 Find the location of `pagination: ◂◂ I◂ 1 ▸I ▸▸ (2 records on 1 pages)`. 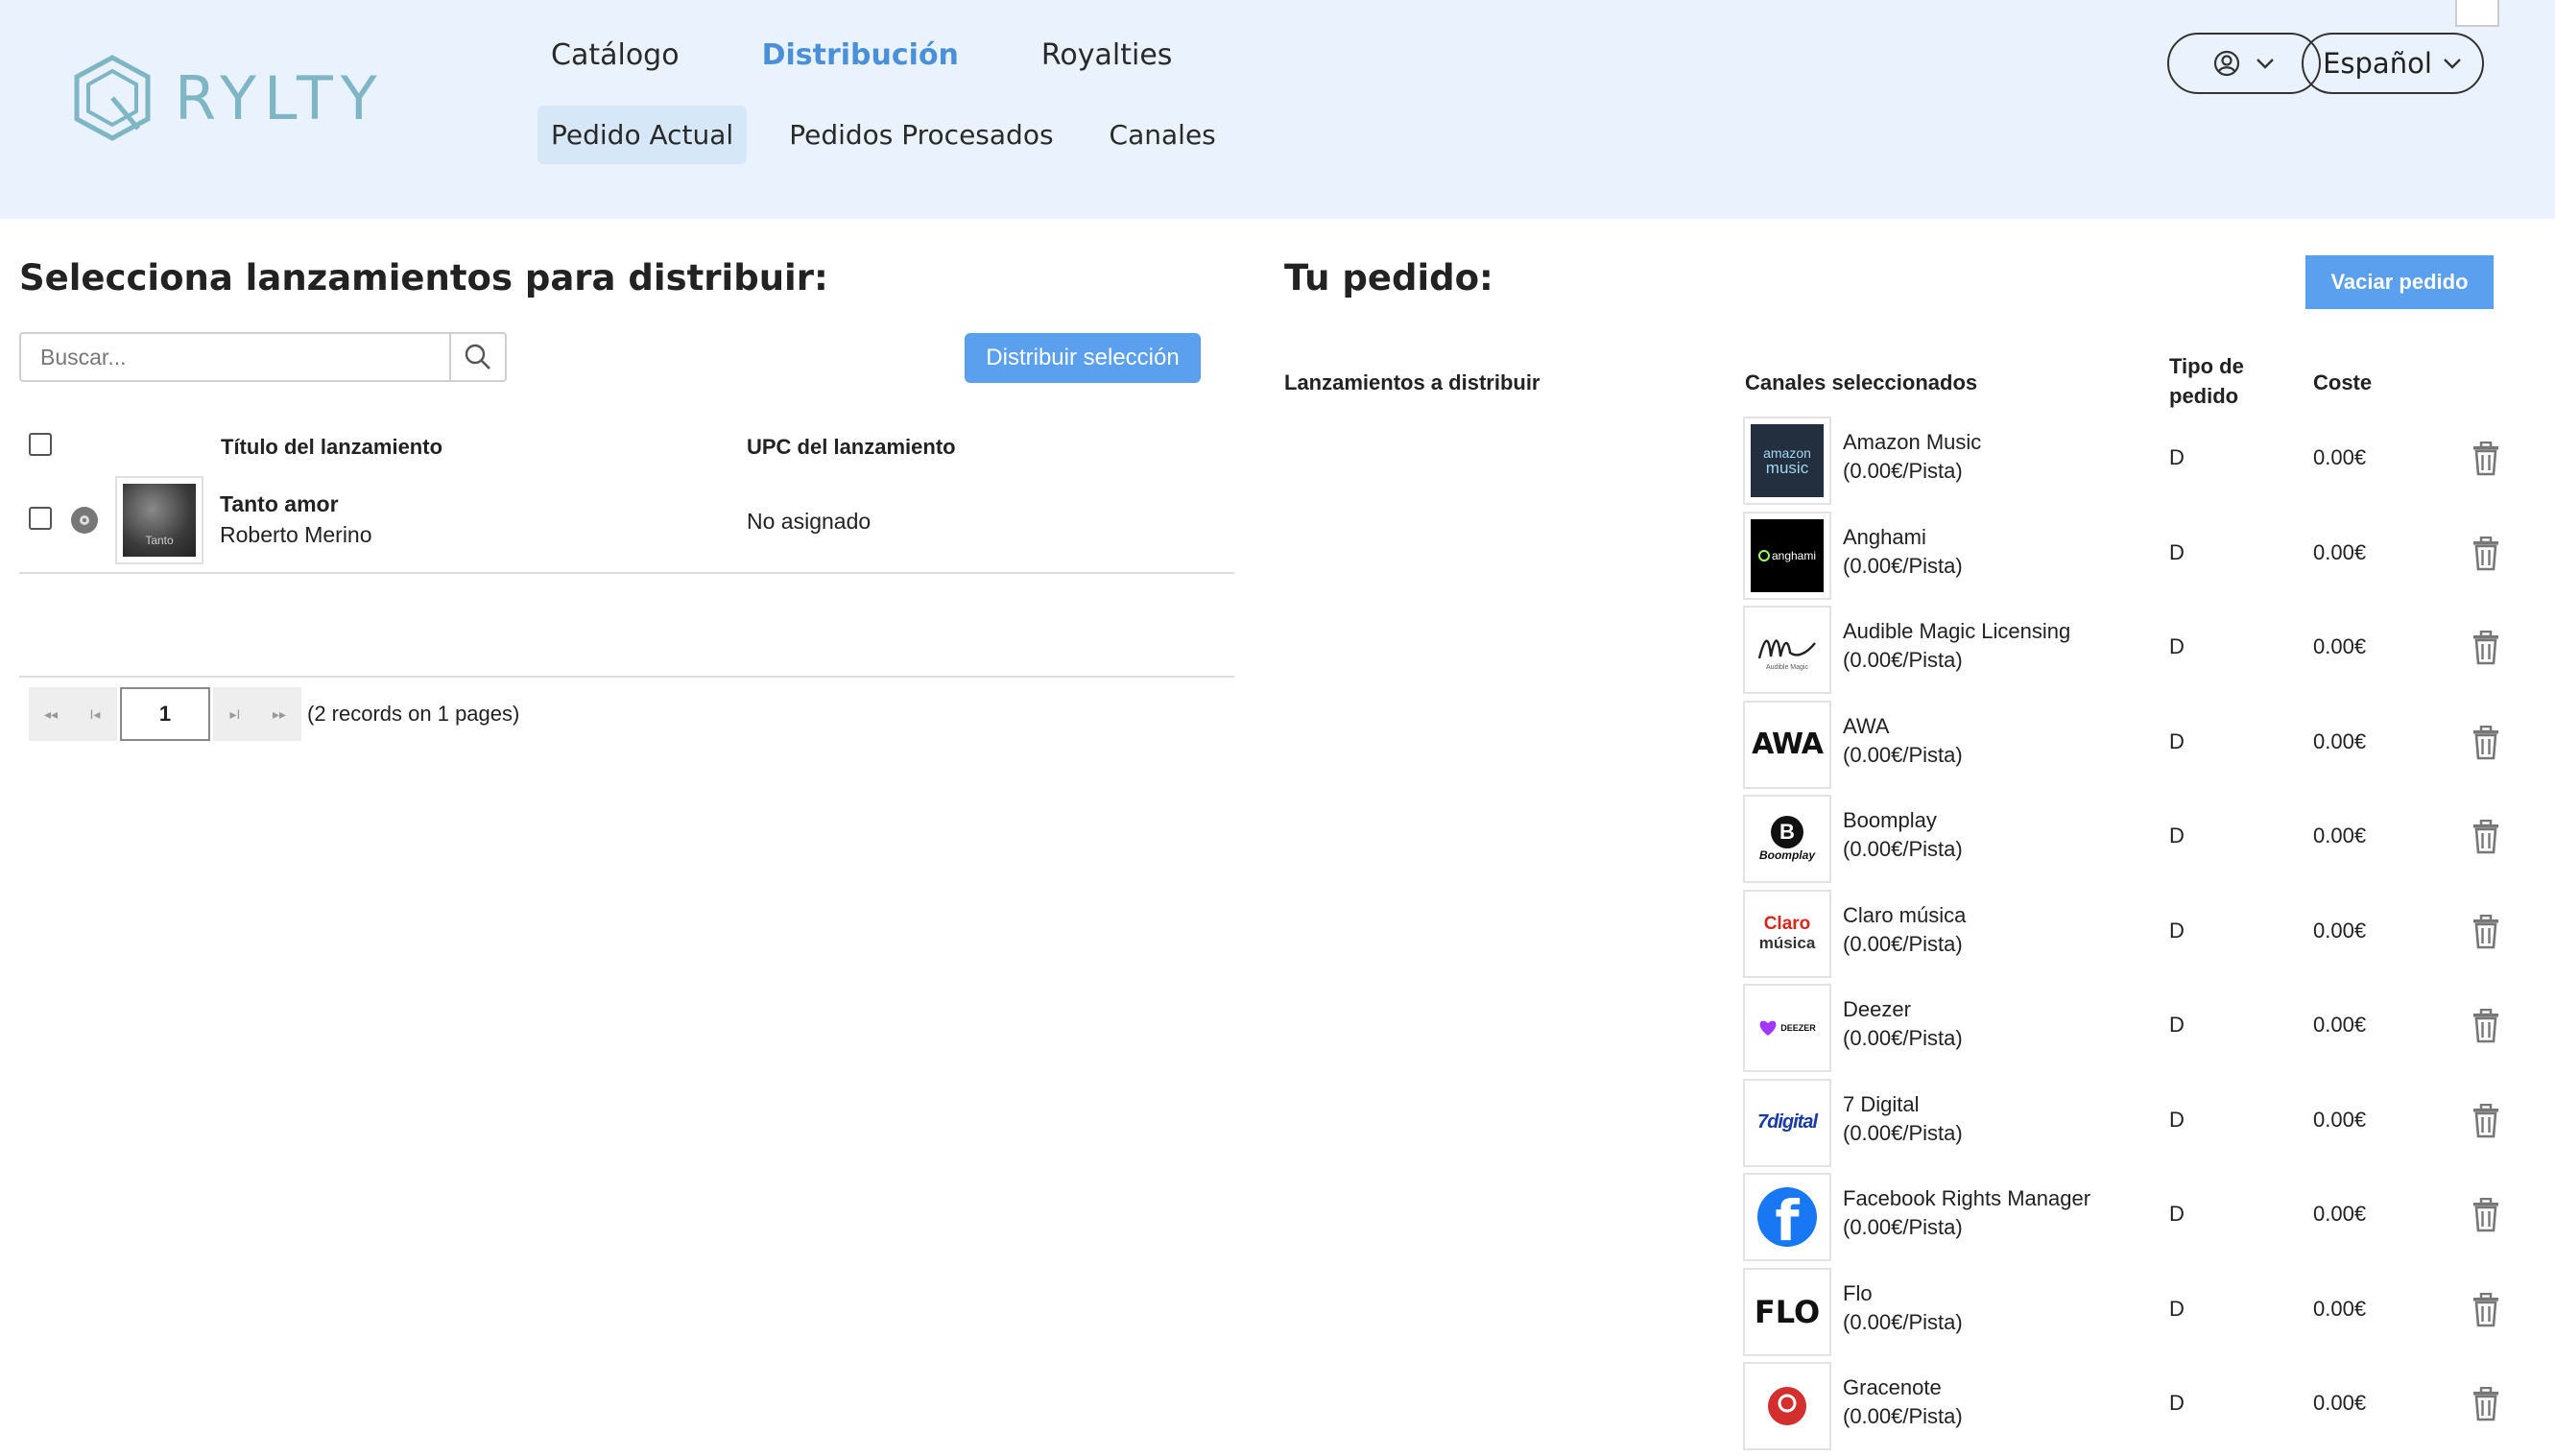

pagination: ◂◂ I◂ 1 ▸I ▸▸ (2 records on 1 pages) is located at coordinates (274, 714).